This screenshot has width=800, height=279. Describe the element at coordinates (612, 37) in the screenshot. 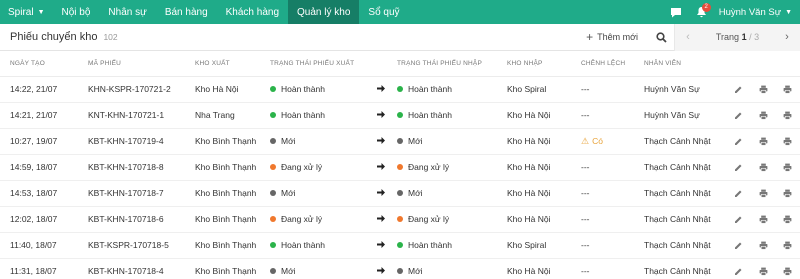

I see `add-new-button: + Thêm mới` at that location.